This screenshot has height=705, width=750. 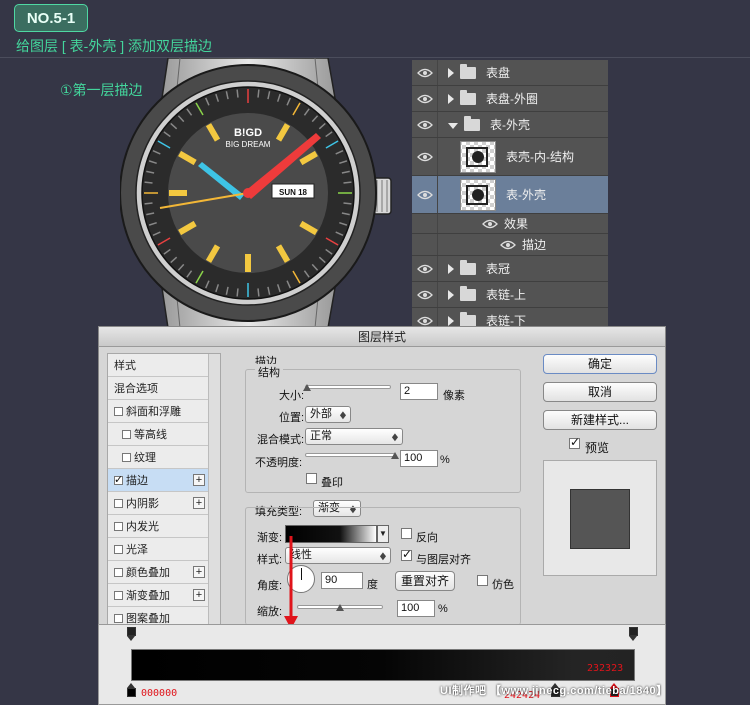 I want to click on watermark: UI制作吧 【www.jinecg.com/tieba/1840】, so click(x=554, y=691).